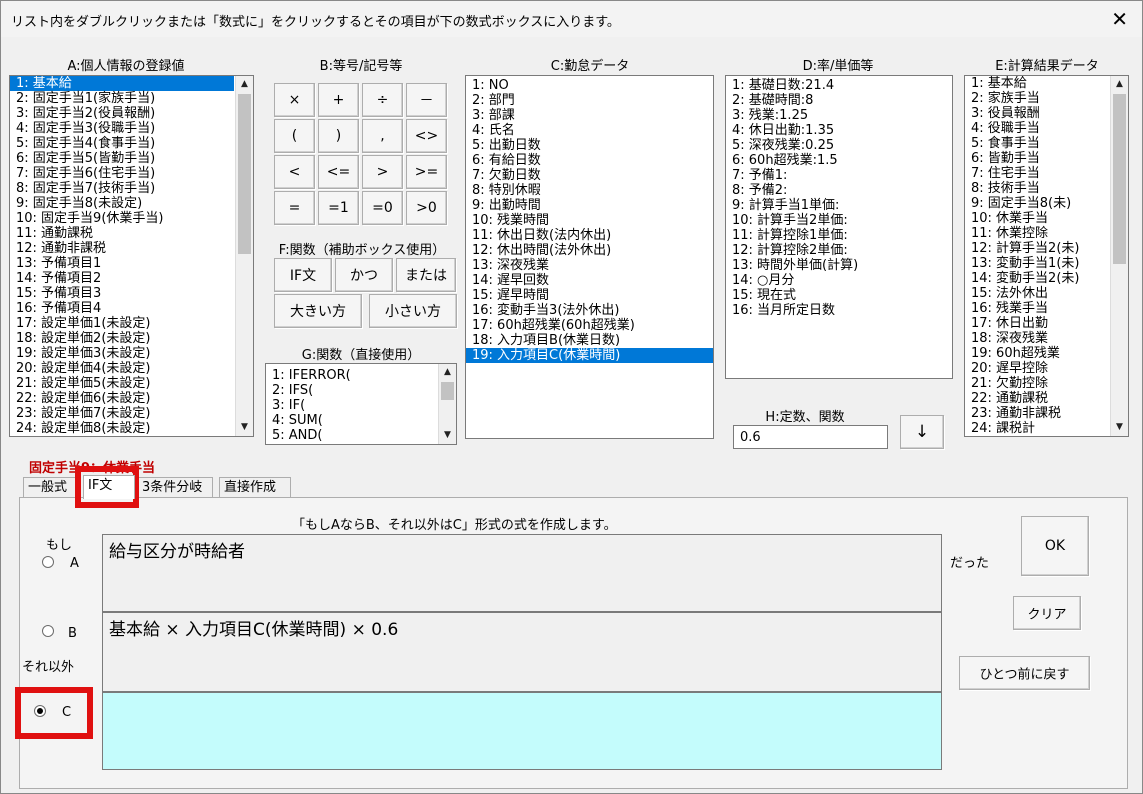 The image size is (1143, 794). Describe the element at coordinates (364, 275) in the screenshot. I see `and-button: かつ` at that location.